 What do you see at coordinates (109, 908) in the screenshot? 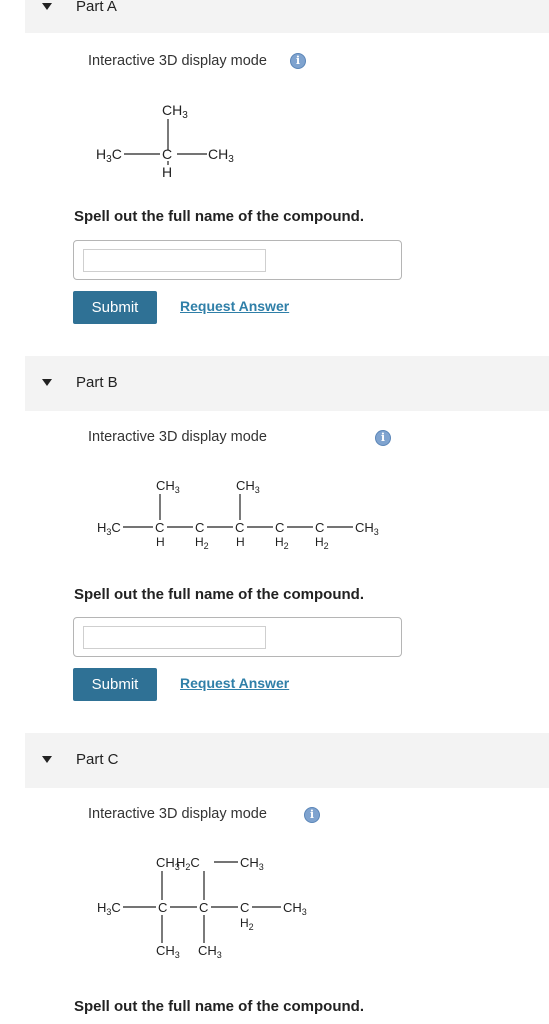
I see `part-c-h3c-left: H3C` at bounding box center [109, 908].